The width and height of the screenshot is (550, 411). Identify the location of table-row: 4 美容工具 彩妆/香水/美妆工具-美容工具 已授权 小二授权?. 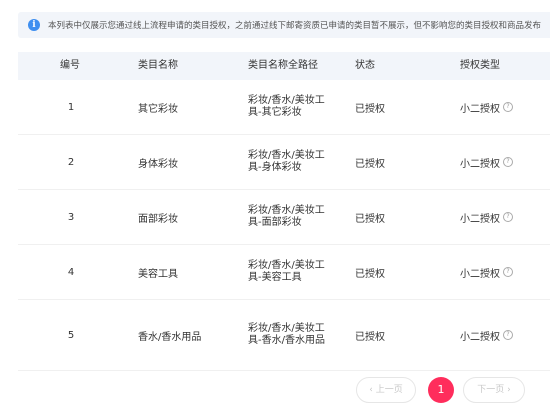
(284, 272).